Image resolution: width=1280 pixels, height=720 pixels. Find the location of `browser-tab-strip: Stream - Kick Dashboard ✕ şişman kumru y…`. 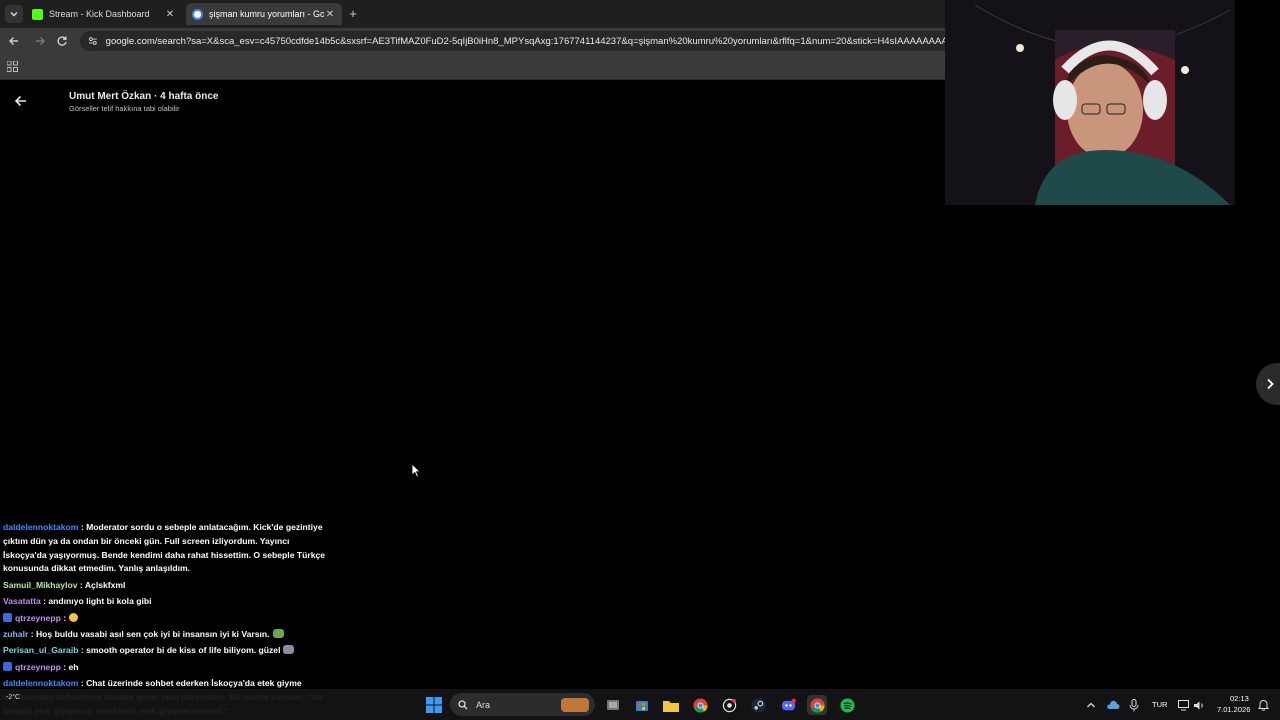

browser-tab-strip: Stream - Kick Dashboard ✕ şişman kumru y… is located at coordinates (472, 14).